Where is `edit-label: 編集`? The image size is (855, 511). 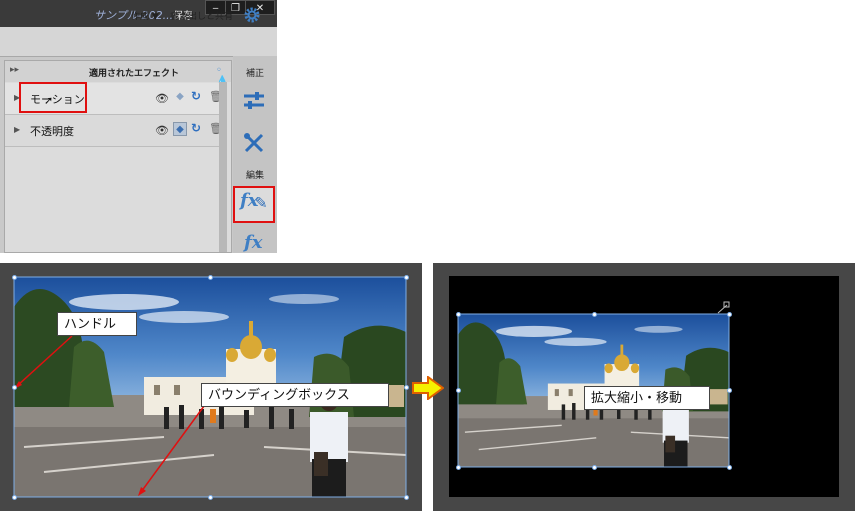 edit-label: 編集 is located at coordinates (255, 176).